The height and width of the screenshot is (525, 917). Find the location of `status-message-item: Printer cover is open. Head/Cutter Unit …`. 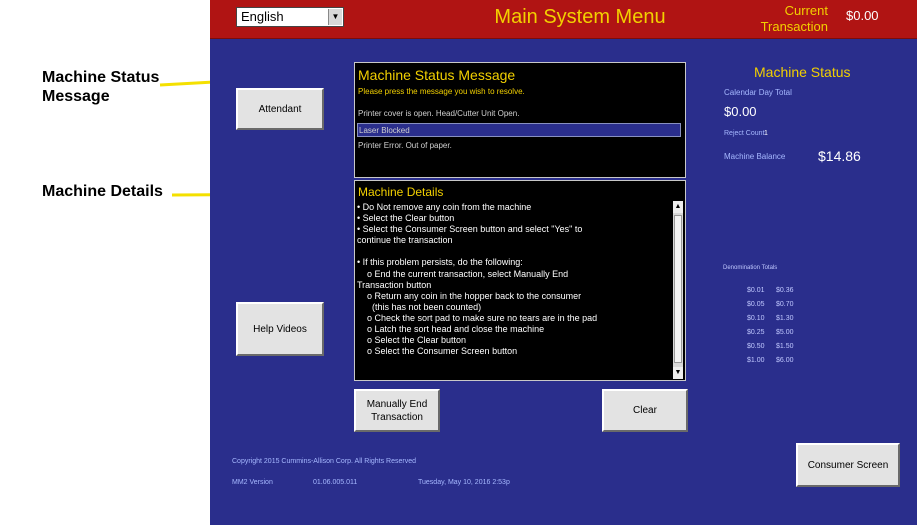

status-message-item: Printer cover is open. Head/Cutter Unit … is located at coordinates (519, 114).